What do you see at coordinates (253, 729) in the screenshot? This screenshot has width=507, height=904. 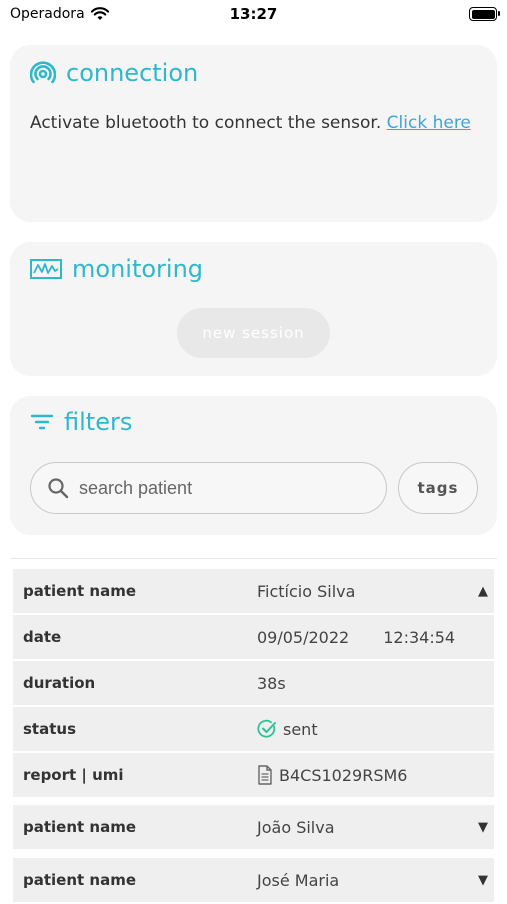 I see `record-status-row: status sent` at bounding box center [253, 729].